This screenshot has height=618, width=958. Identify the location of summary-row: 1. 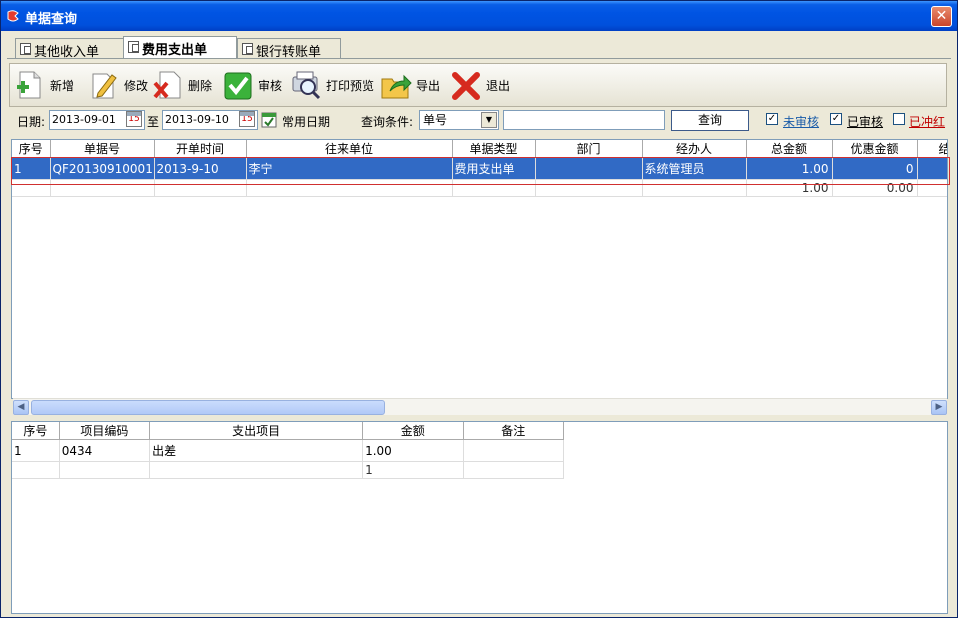
(288, 470).